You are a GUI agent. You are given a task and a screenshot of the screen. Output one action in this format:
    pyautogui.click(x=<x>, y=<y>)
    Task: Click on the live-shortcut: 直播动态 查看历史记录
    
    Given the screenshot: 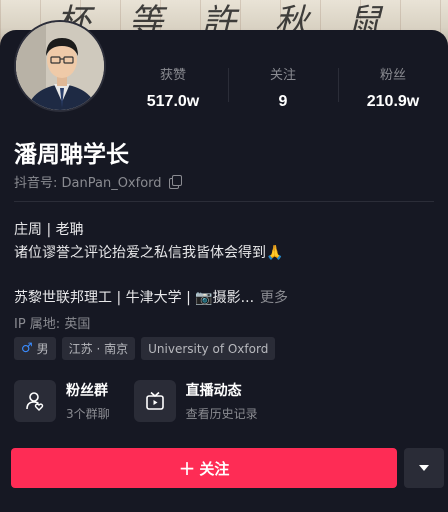 What is the action you would take?
    pyautogui.click(x=195, y=401)
    